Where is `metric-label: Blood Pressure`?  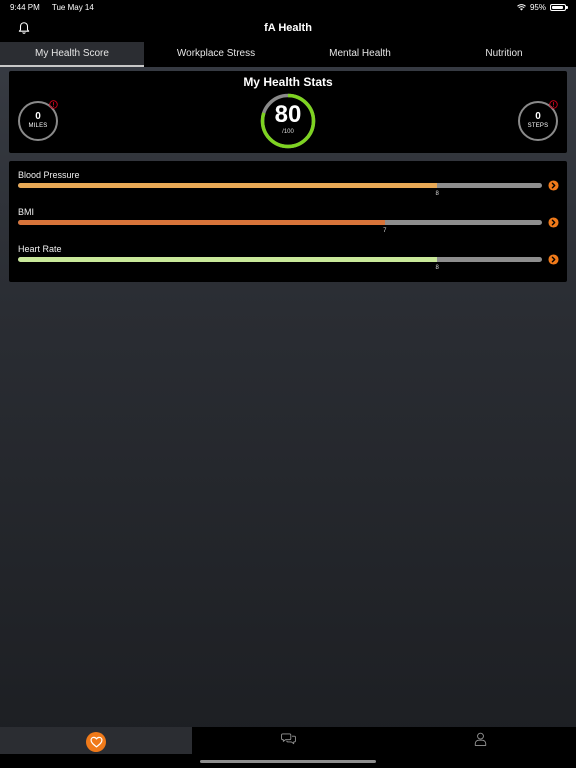 metric-label: Blood Pressure is located at coordinates (49, 175).